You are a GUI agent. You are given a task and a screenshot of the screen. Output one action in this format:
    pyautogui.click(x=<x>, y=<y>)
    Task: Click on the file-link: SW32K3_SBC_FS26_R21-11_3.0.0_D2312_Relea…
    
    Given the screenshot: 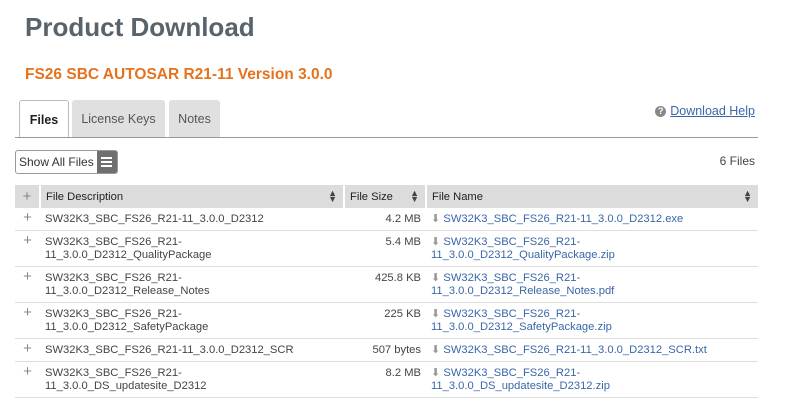 What is the action you would take?
    pyautogui.click(x=522, y=284)
    